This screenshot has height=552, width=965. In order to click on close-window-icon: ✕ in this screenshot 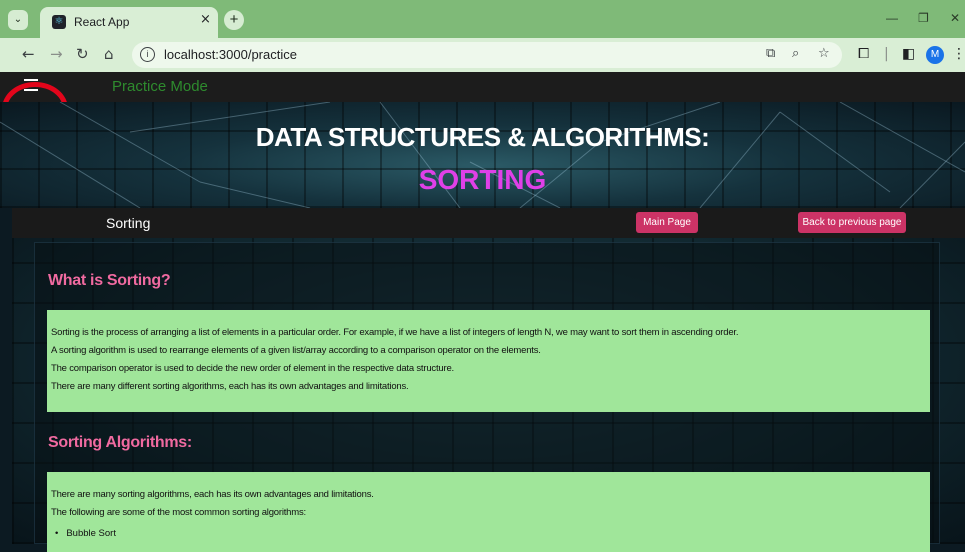, I will do `click(955, 18)`.